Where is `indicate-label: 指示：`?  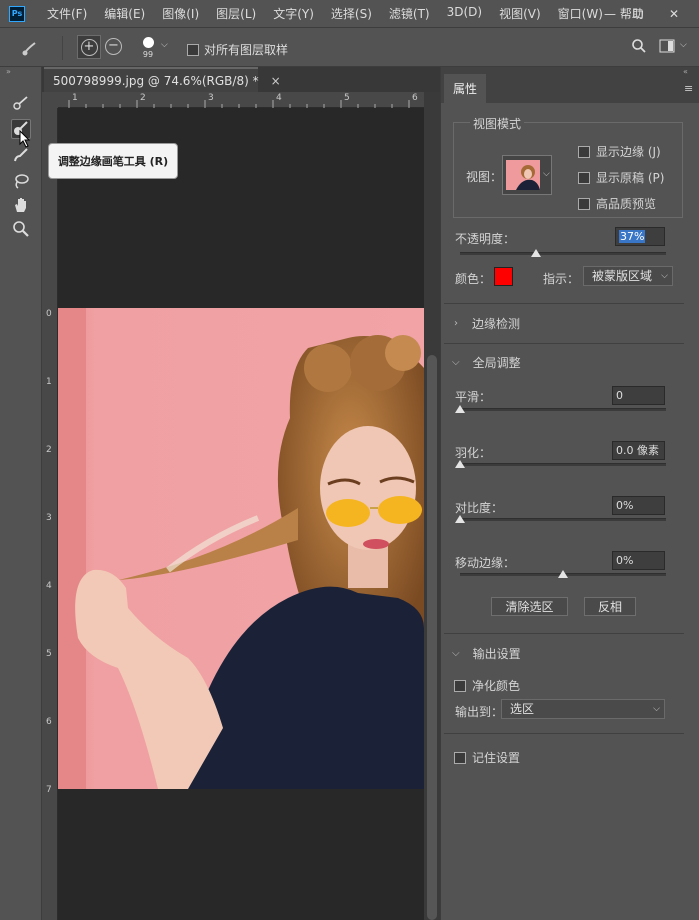
indicate-label: 指示： is located at coordinates (561, 279).